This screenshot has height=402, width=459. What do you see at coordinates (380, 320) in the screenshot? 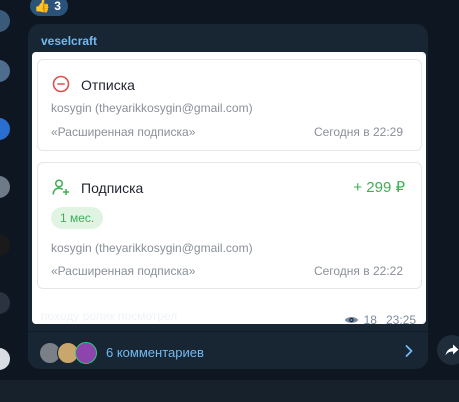
I see `message-meta: 18 23:25` at bounding box center [380, 320].